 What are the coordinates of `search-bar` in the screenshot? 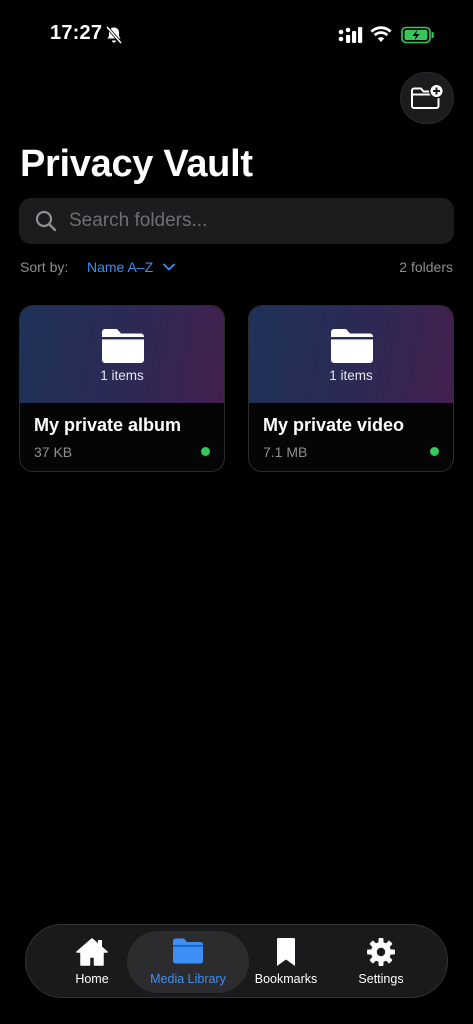 It's located at (236, 221).